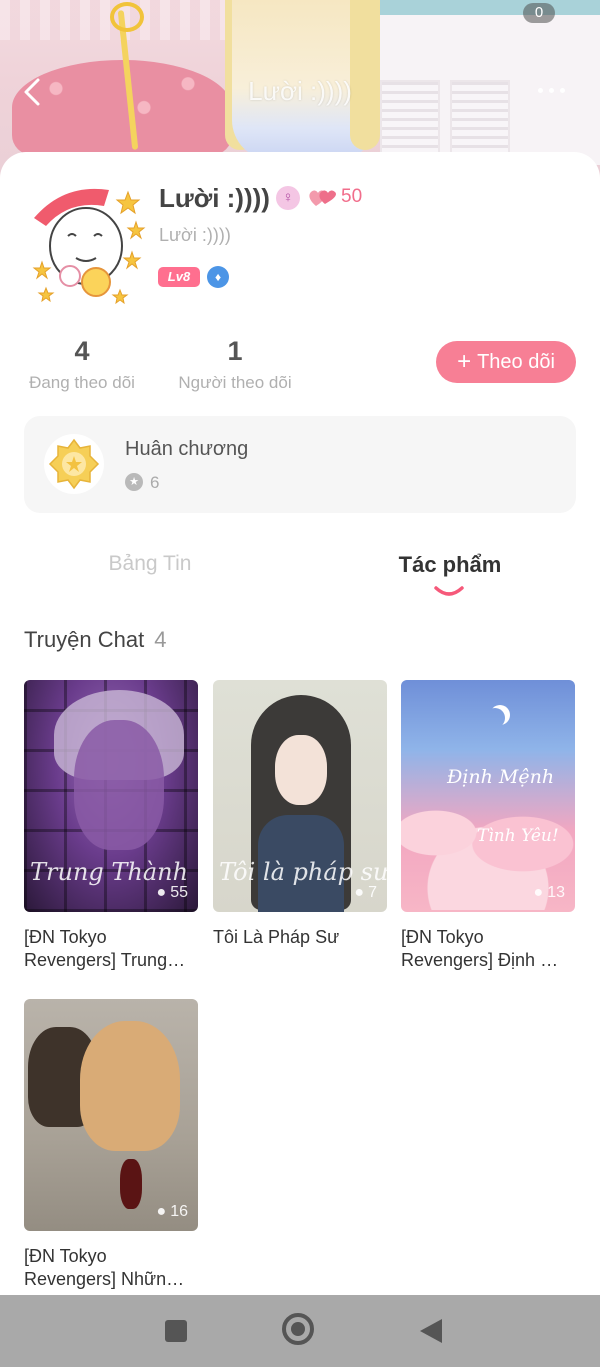 The height and width of the screenshot is (1367, 600). What do you see at coordinates (300, 91) in the screenshot?
I see `header-title: Lười :))))` at bounding box center [300, 91].